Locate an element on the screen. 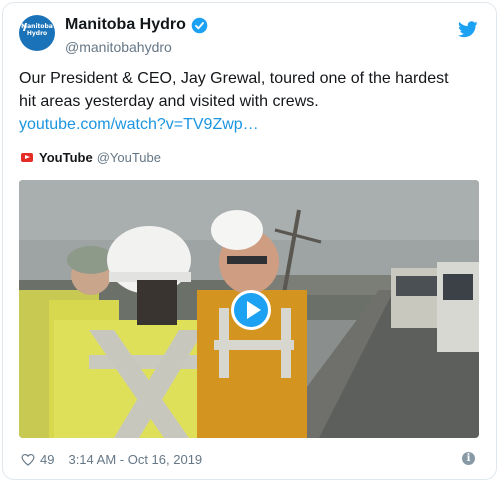  author-name-row: Manitoba Hydro is located at coordinates (136, 25).